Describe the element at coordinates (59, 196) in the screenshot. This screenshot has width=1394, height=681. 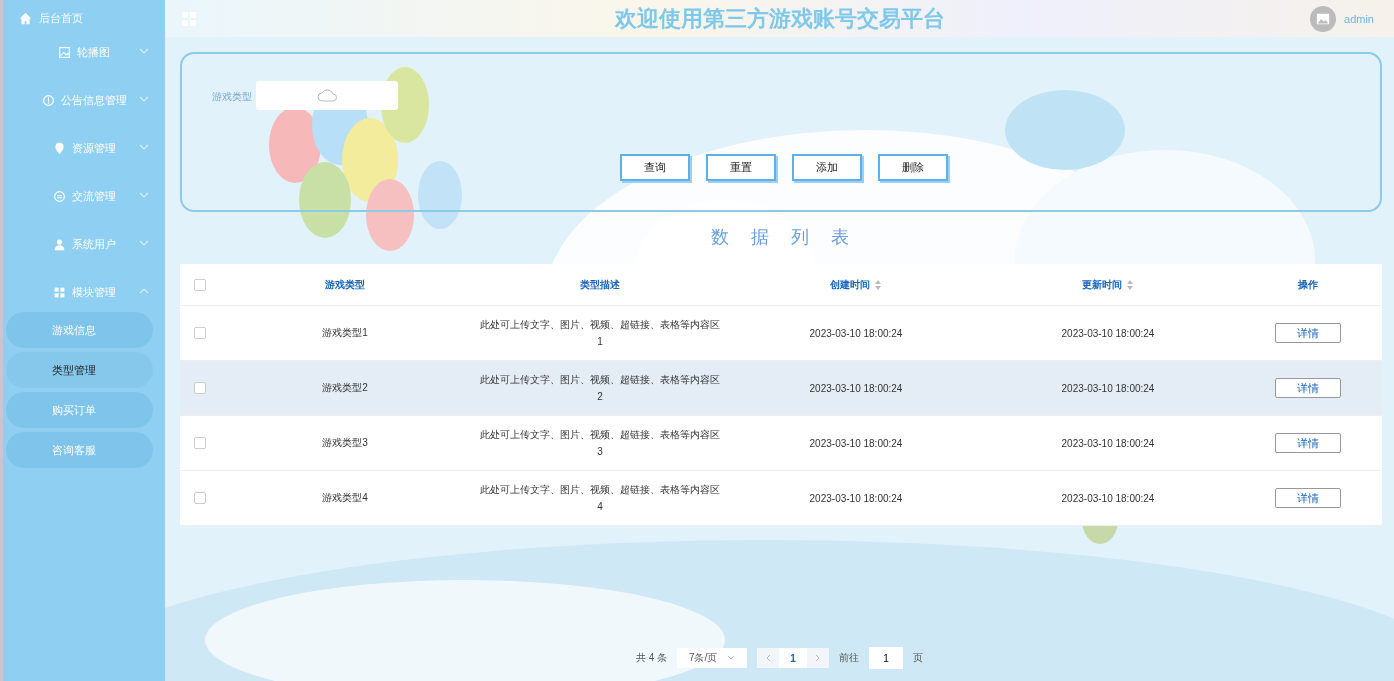
I see `chat-icon` at that location.